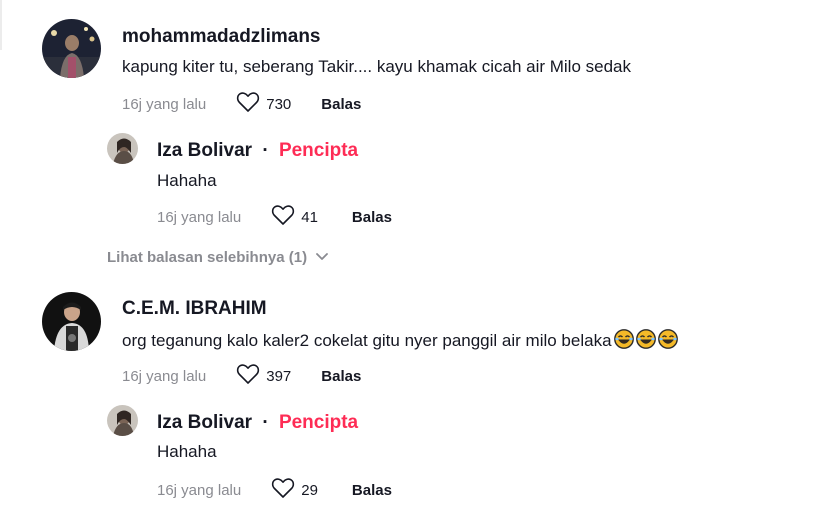  Describe the element at coordinates (279, 104) in the screenshot. I see `like-count: 730` at that location.